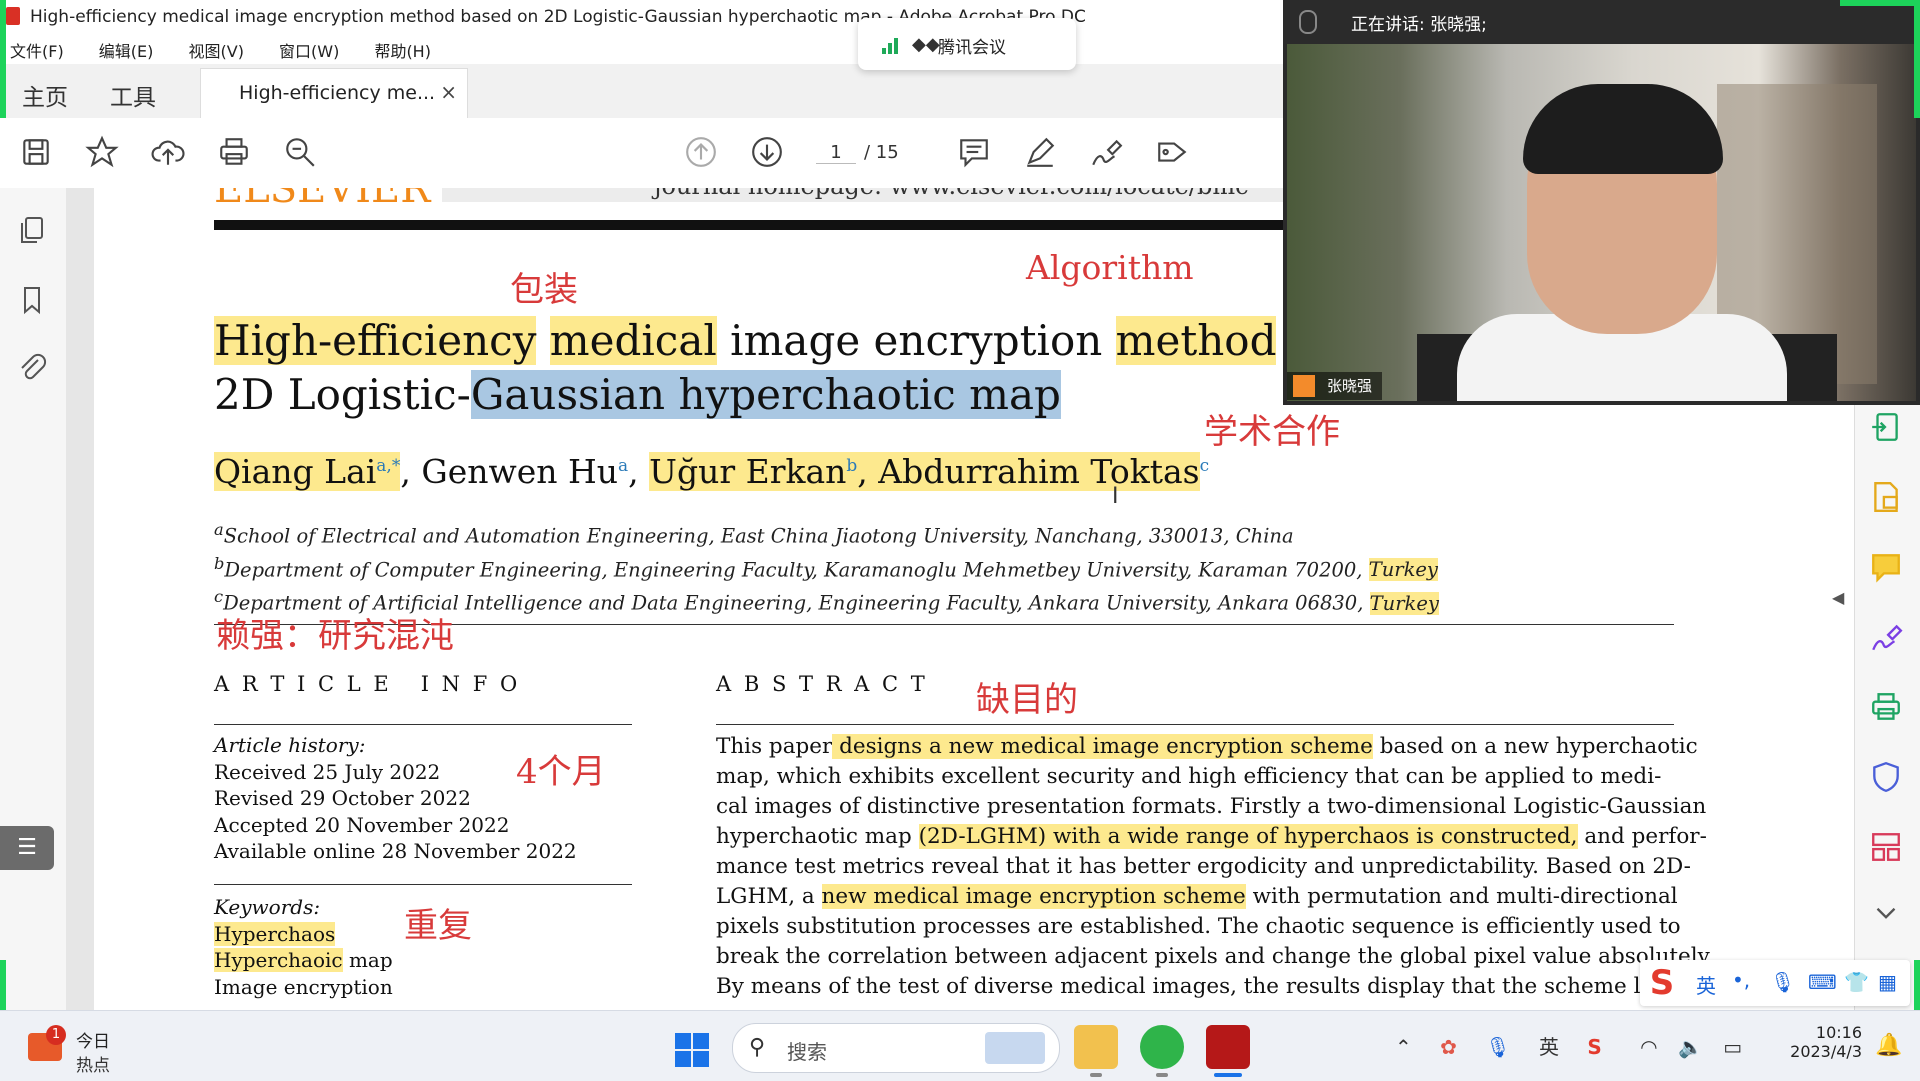 This screenshot has height=1081, width=1920. I want to click on main-toolbar: 1 / 15, so click(641, 153).